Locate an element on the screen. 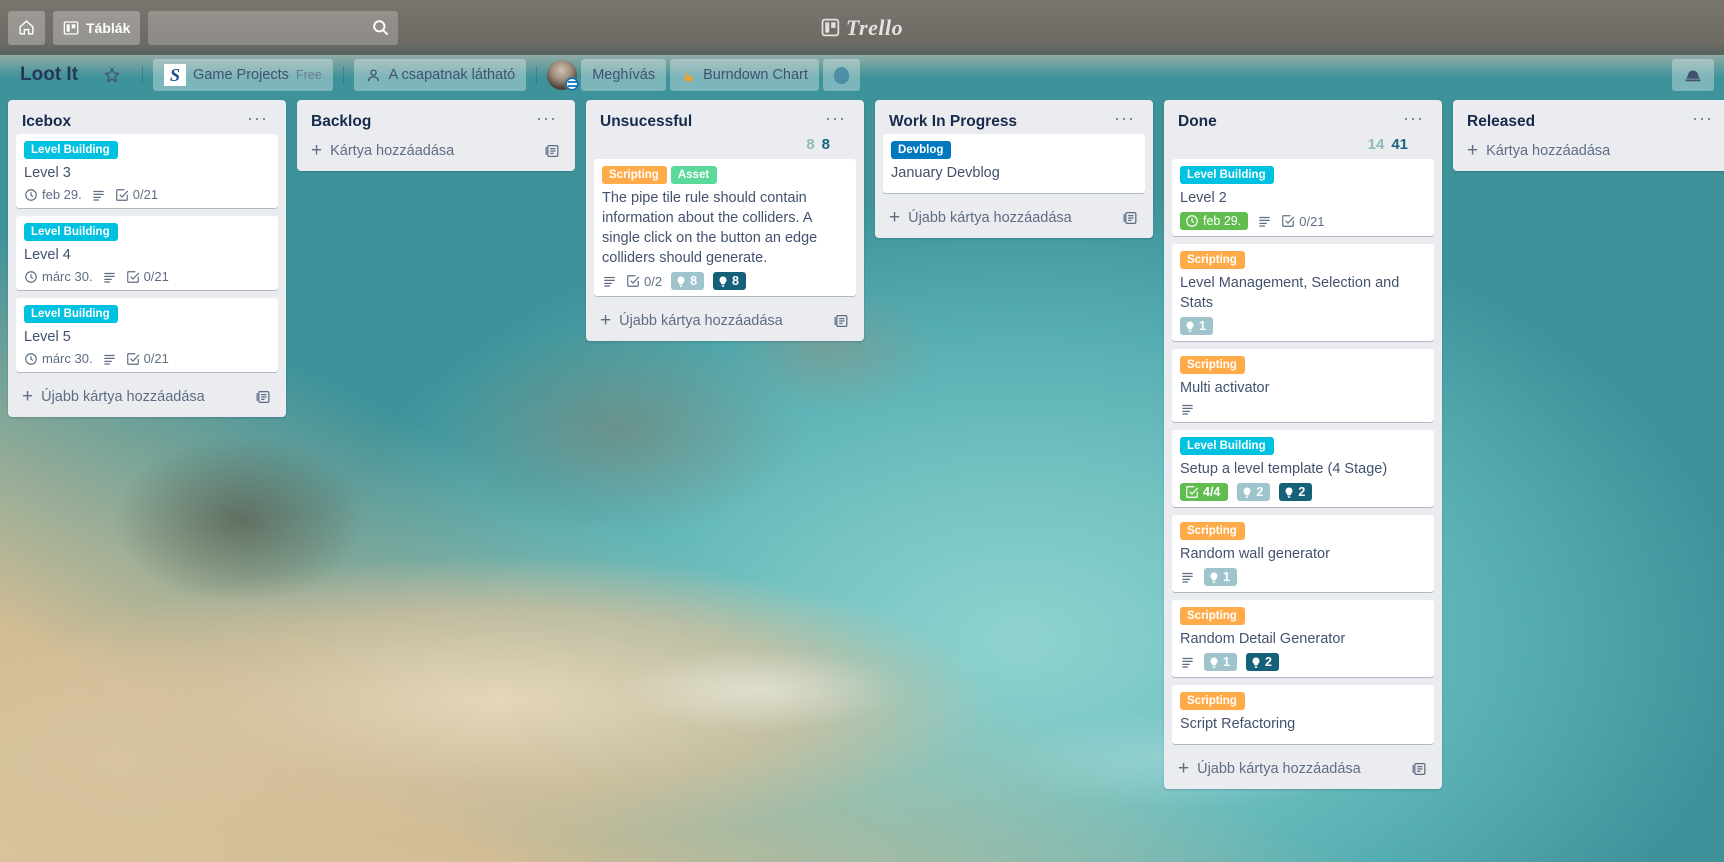 The width and height of the screenshot is (1724, 862). board-card: Scripting Random Detail Generator 1 2 is located at coordinates (1303, 638).